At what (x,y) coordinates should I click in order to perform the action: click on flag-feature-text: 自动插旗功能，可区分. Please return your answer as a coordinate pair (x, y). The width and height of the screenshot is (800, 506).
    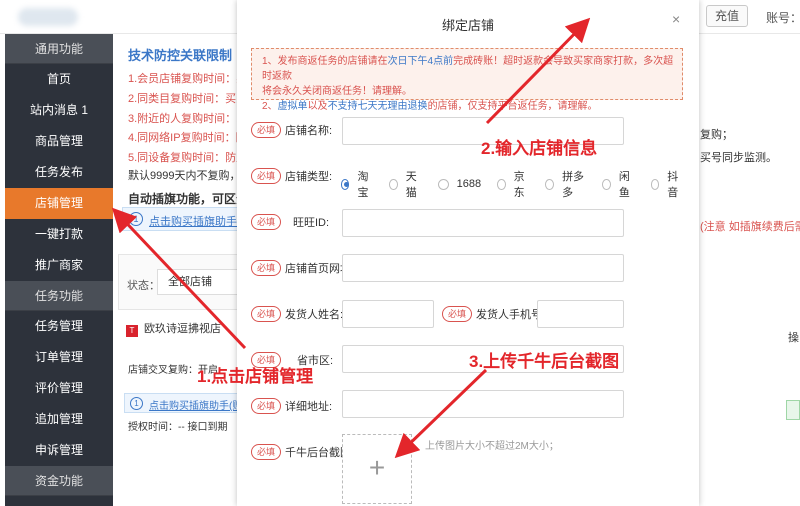
    Looking at the image, I should click on (188, 199).